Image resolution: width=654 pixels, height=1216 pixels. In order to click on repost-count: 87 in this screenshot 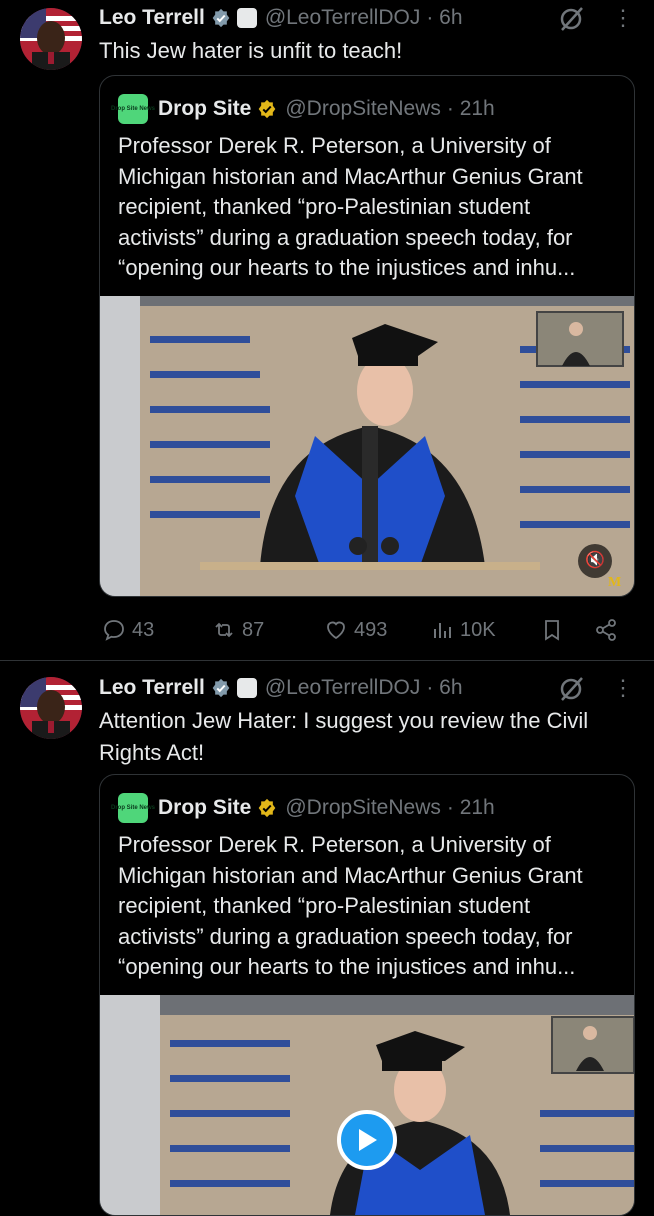, I will do `click(253, 629)`.